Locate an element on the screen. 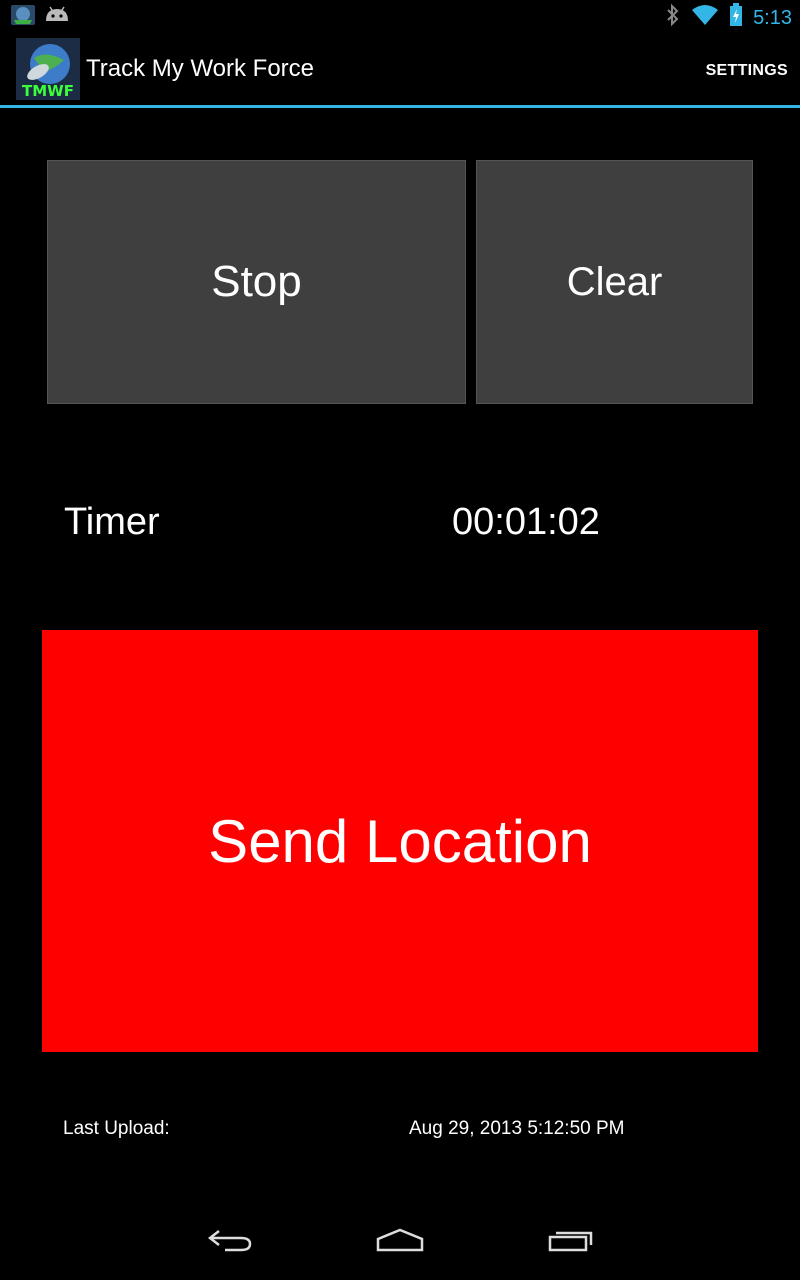 The image size is (800, 1280). send-location-label: Send Location is located at coordinates (400, 841).